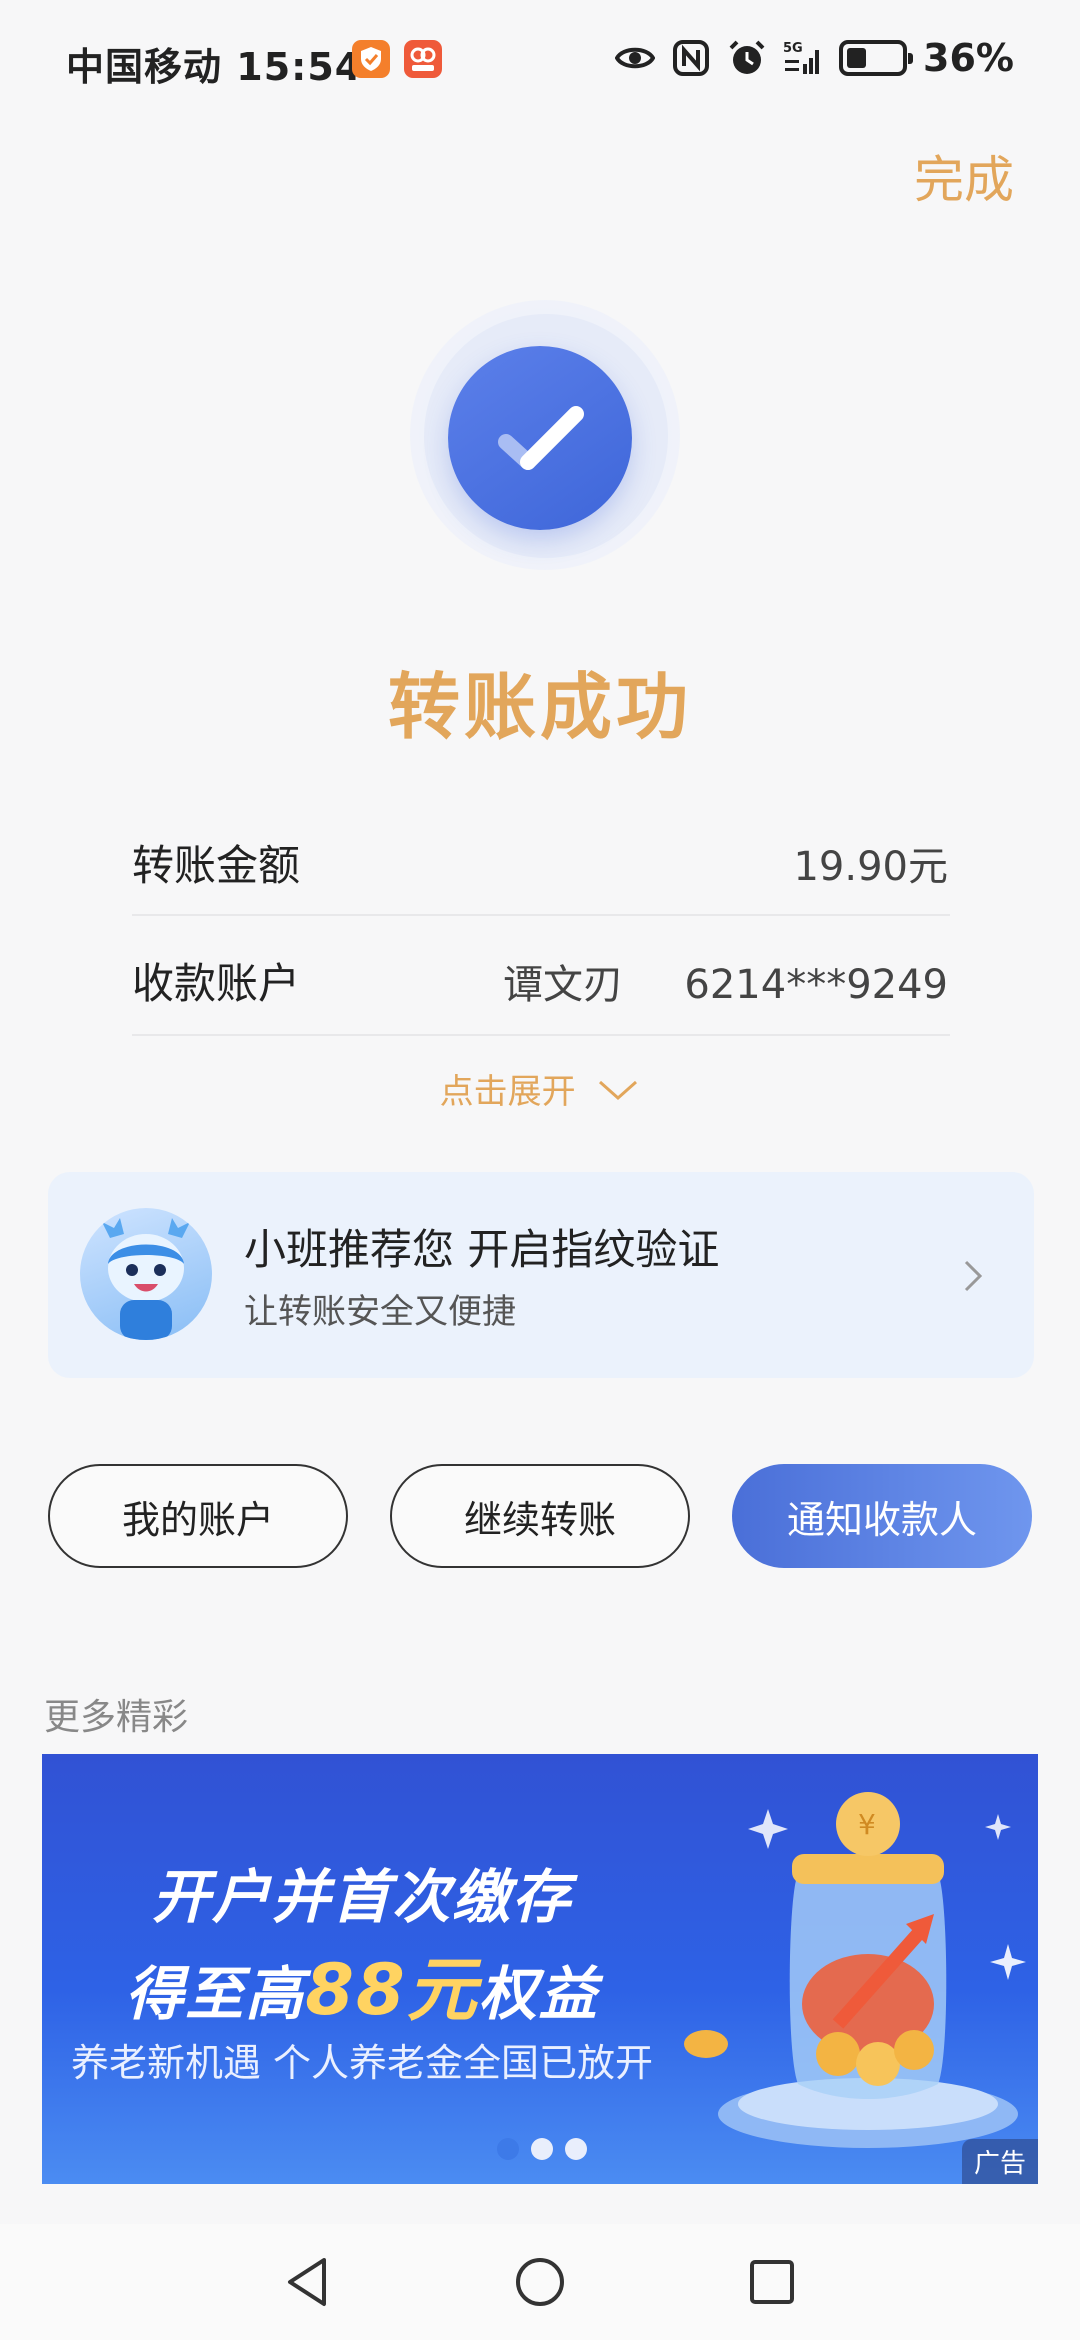  Describe the element at coordinates (361, 1897) in the screenshot. I see `banner-headline: 开户并首次缴存` at that location.